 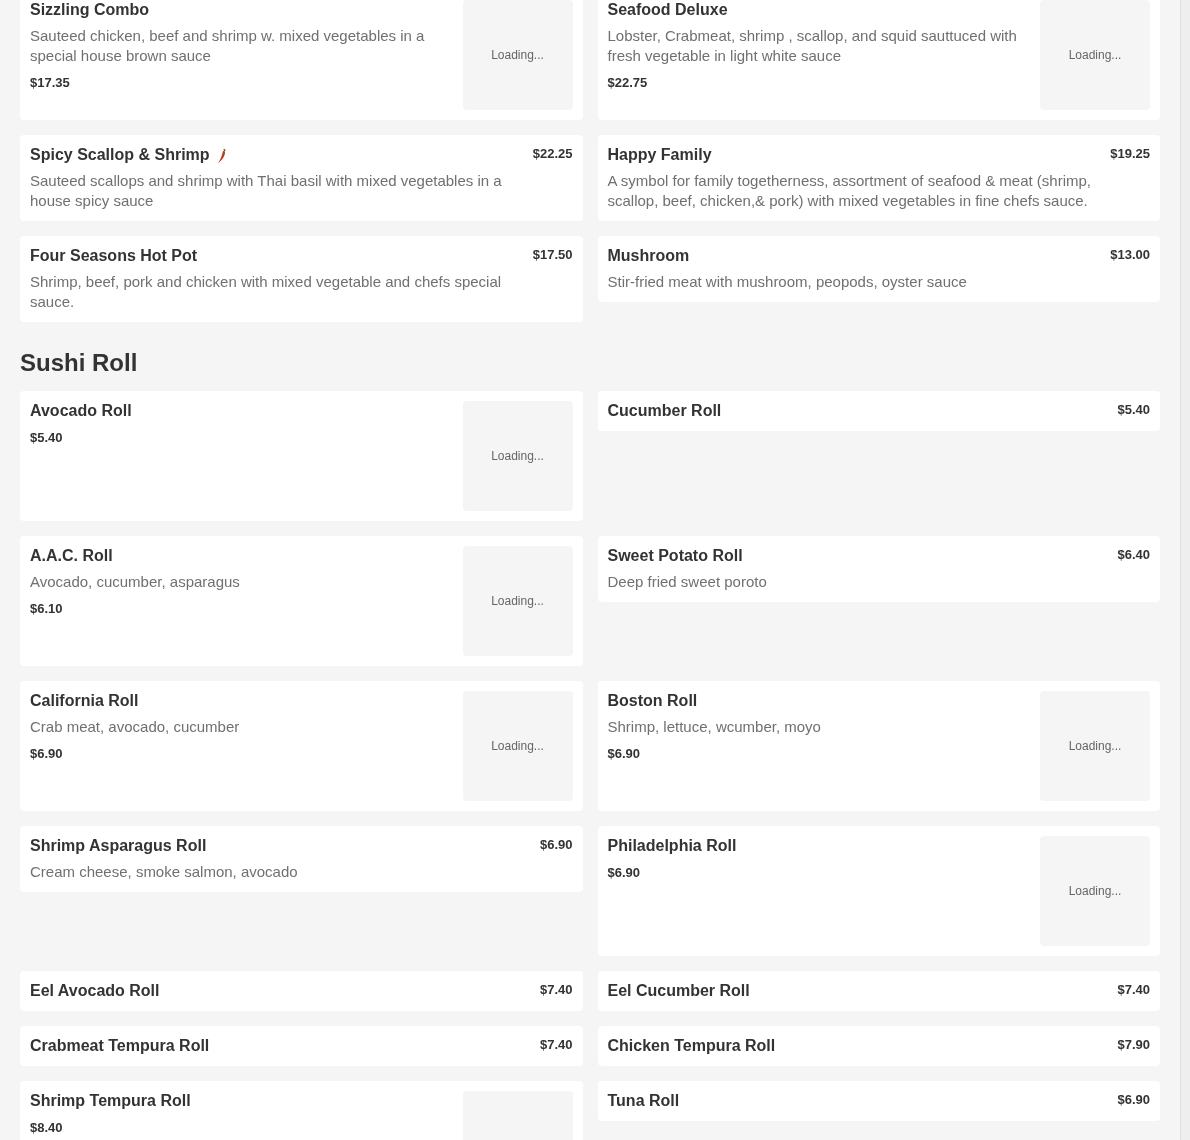 I want to click on dish-name: Seafood Deluxe, so click(x=667, y=10).